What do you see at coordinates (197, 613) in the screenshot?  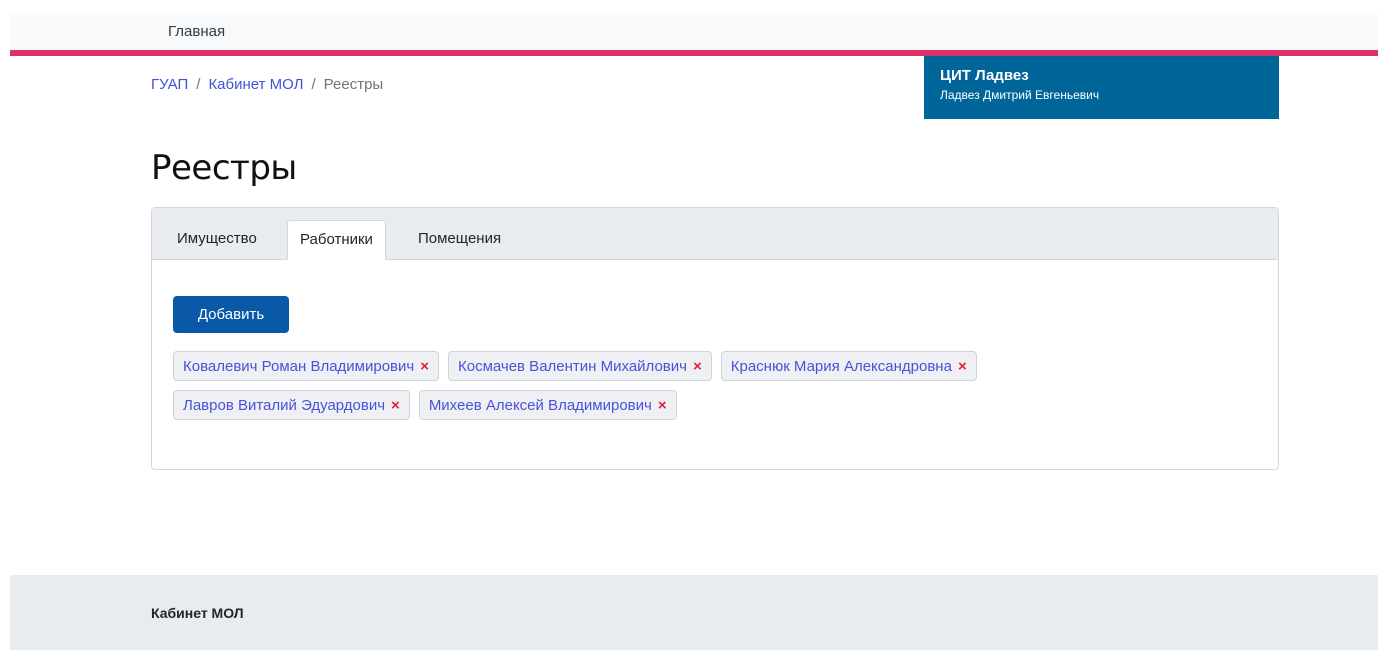 I see `footer-title: Кабинет МОЛ` at bounding box center [197, 613].